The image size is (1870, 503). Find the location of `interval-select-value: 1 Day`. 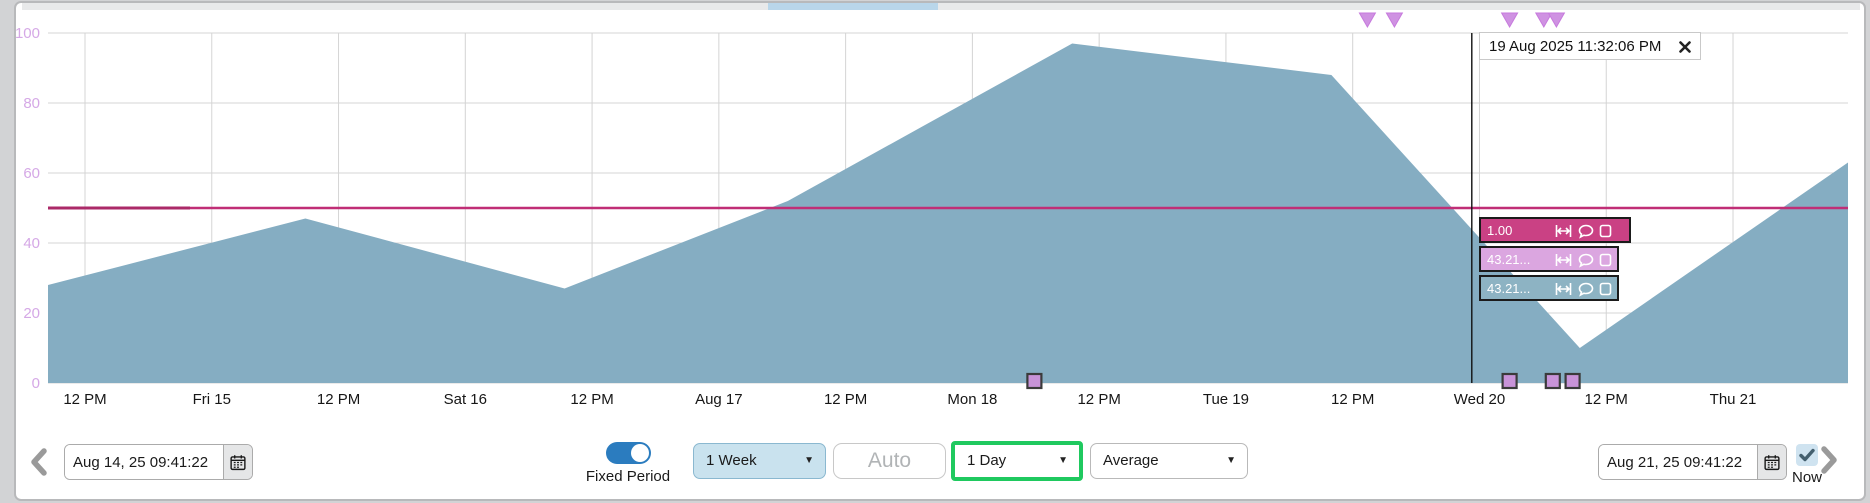

interval-select-value: 1 Day is located at coordinates (987, 460).